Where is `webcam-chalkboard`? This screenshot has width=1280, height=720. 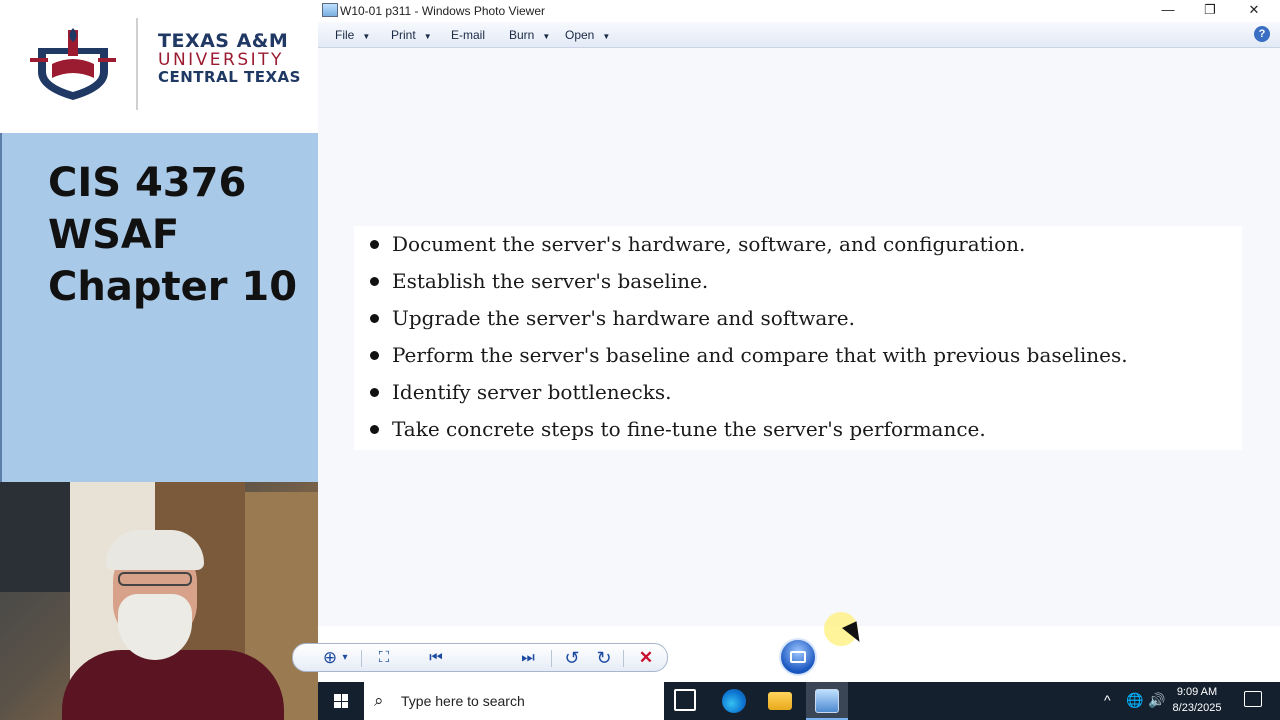
webcam-chalkboard is located at coordinates (35, 537).